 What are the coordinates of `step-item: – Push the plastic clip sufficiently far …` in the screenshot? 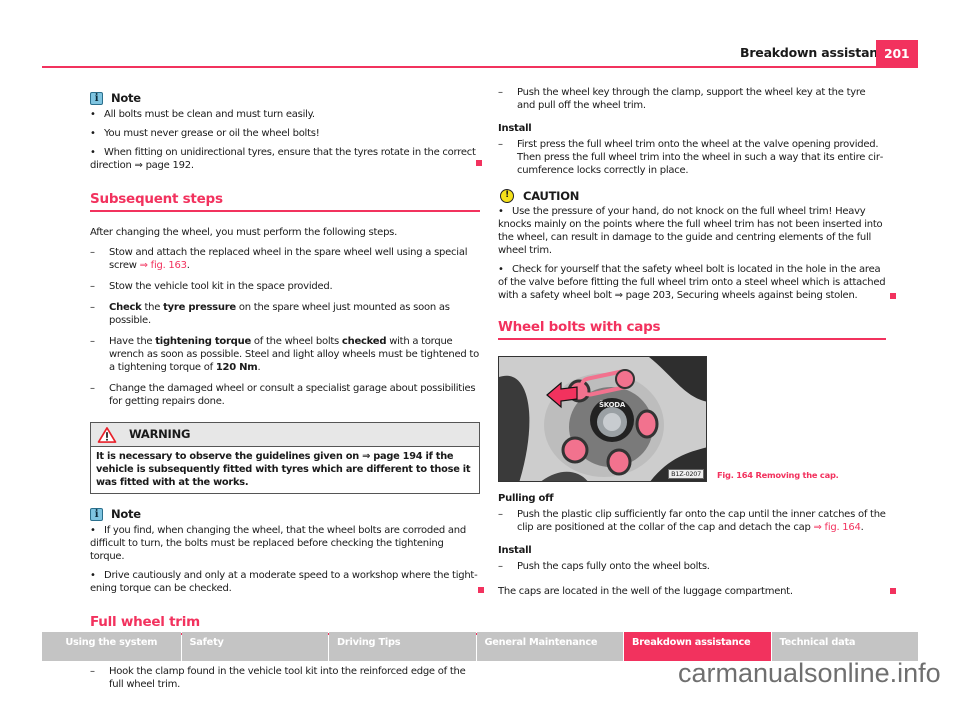 It's located at (692, 521).